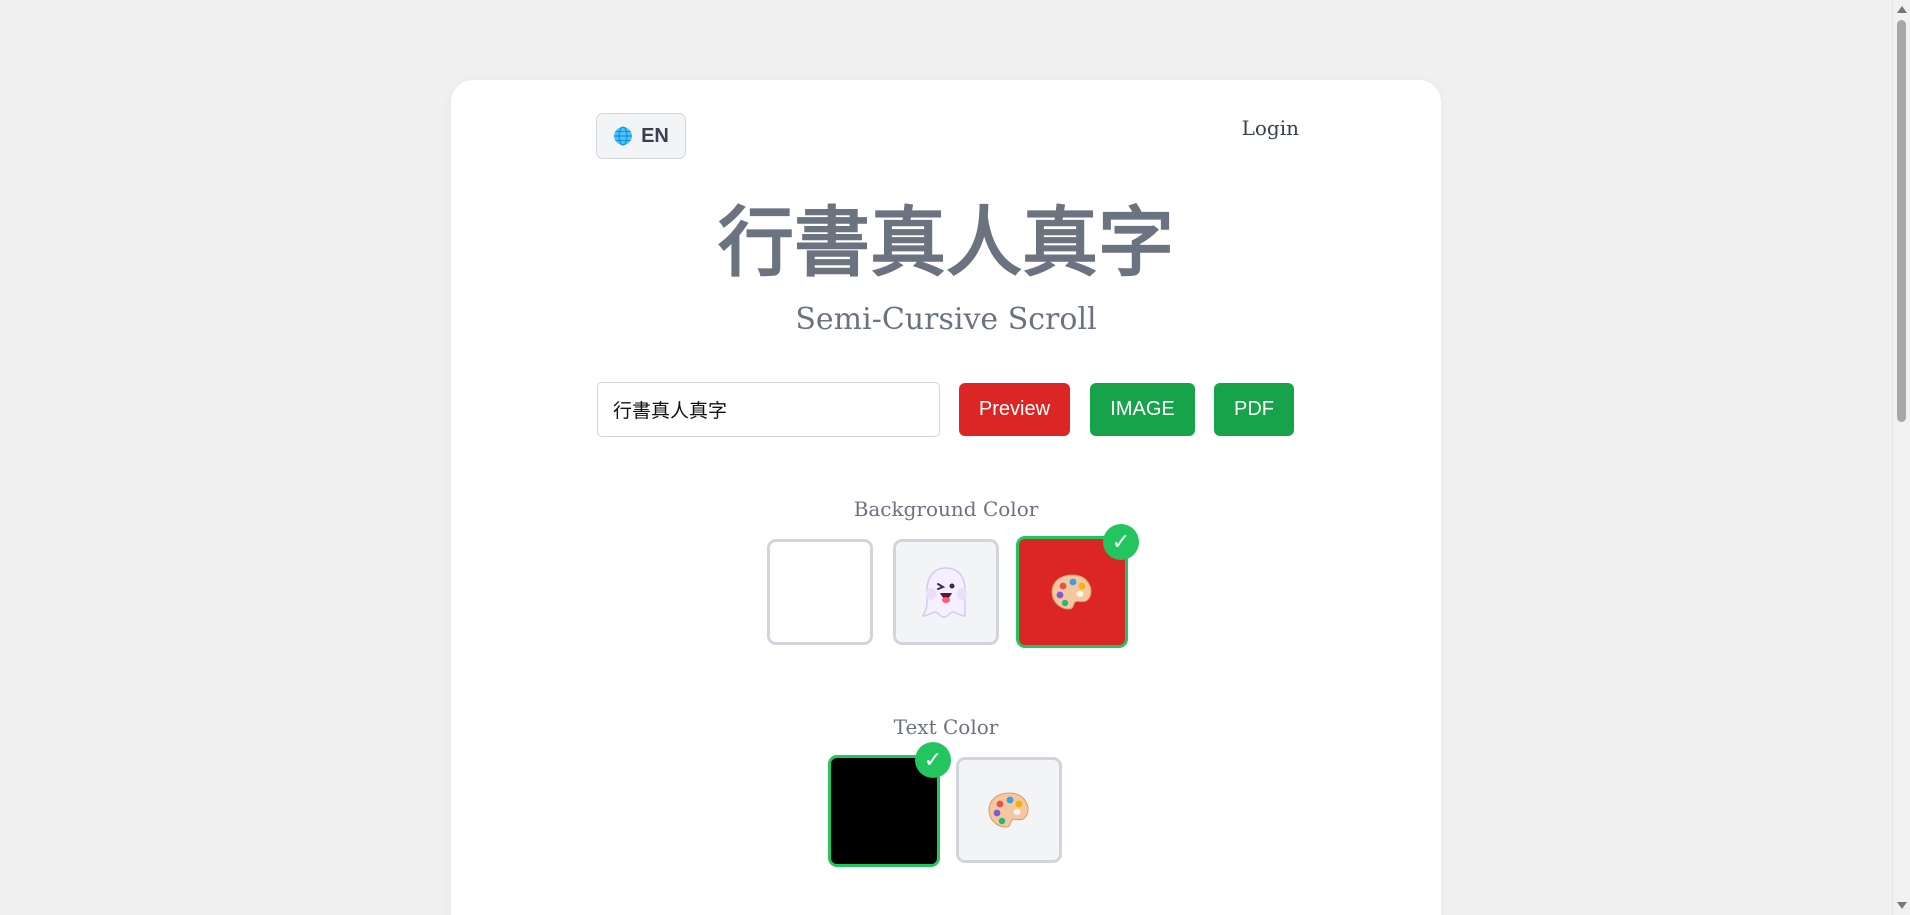 The image size is (1910, 915). I want to click on scroll-down-icon, so click(1902, 905).